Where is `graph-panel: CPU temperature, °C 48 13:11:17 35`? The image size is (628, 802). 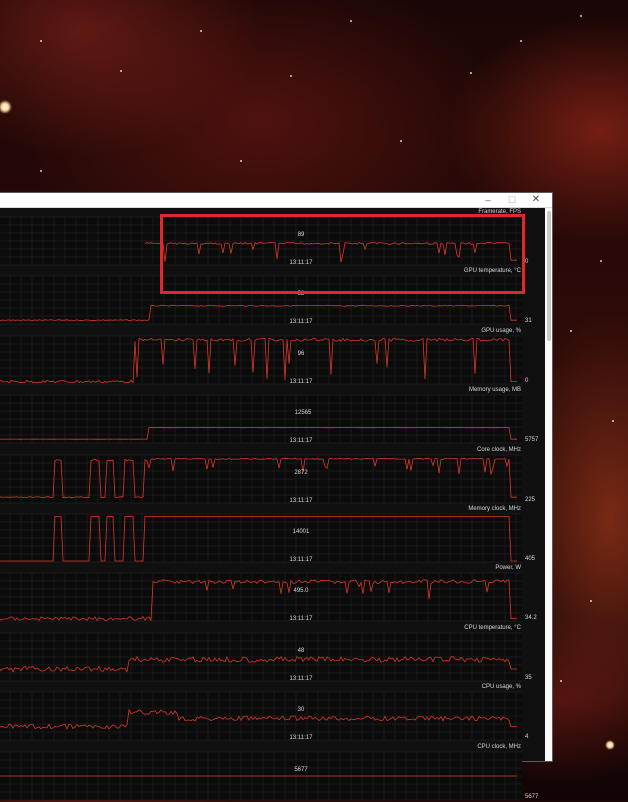
graph-panel: CPU temperature, °C 48 13:11:17 35 is located at coordinates (273, 653).